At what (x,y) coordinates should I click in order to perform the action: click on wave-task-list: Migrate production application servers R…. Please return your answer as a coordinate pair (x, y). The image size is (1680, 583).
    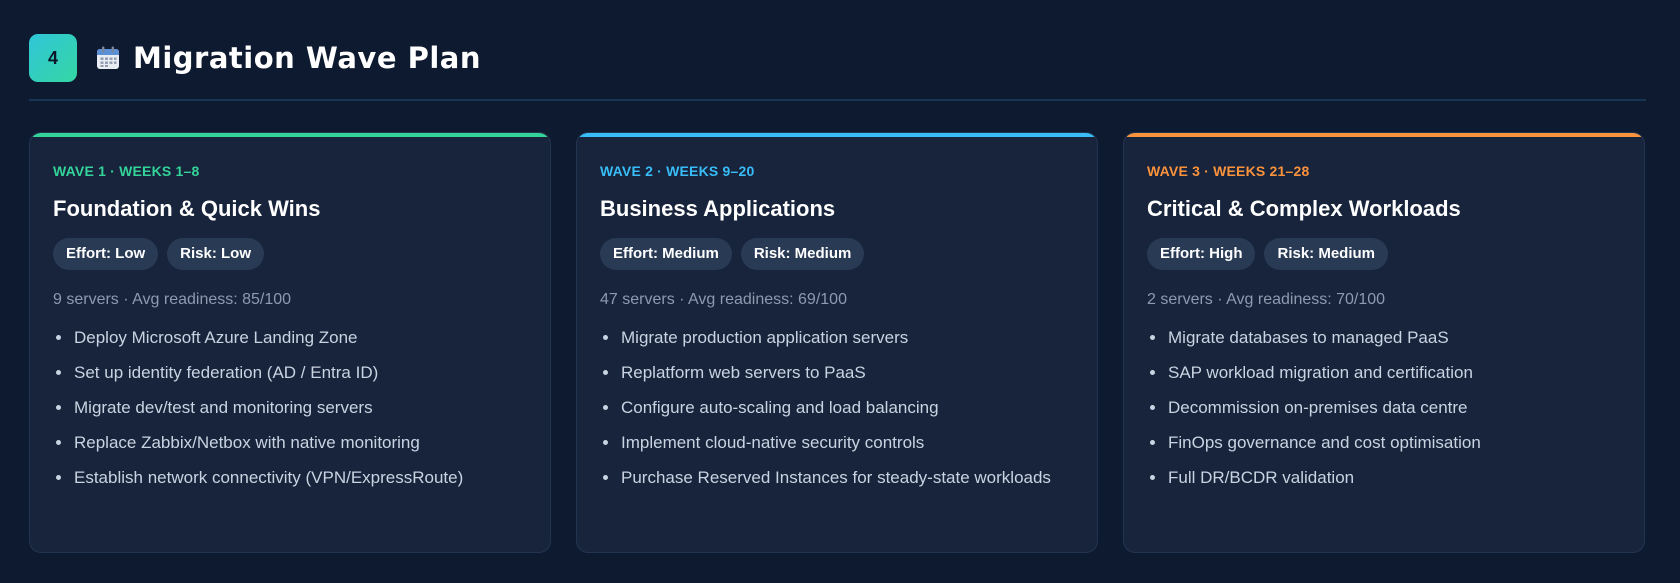
    Looking at the image, I should click on (837, 407).